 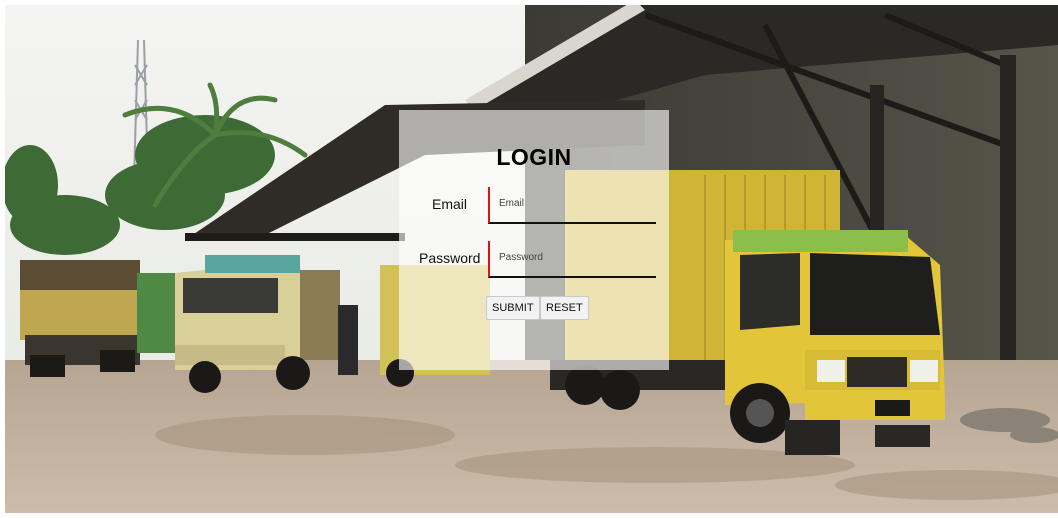 What do you see at coordinates (450, 258) in the screenshot?
I see `password-label: Password` at bounding box center [450, 258].